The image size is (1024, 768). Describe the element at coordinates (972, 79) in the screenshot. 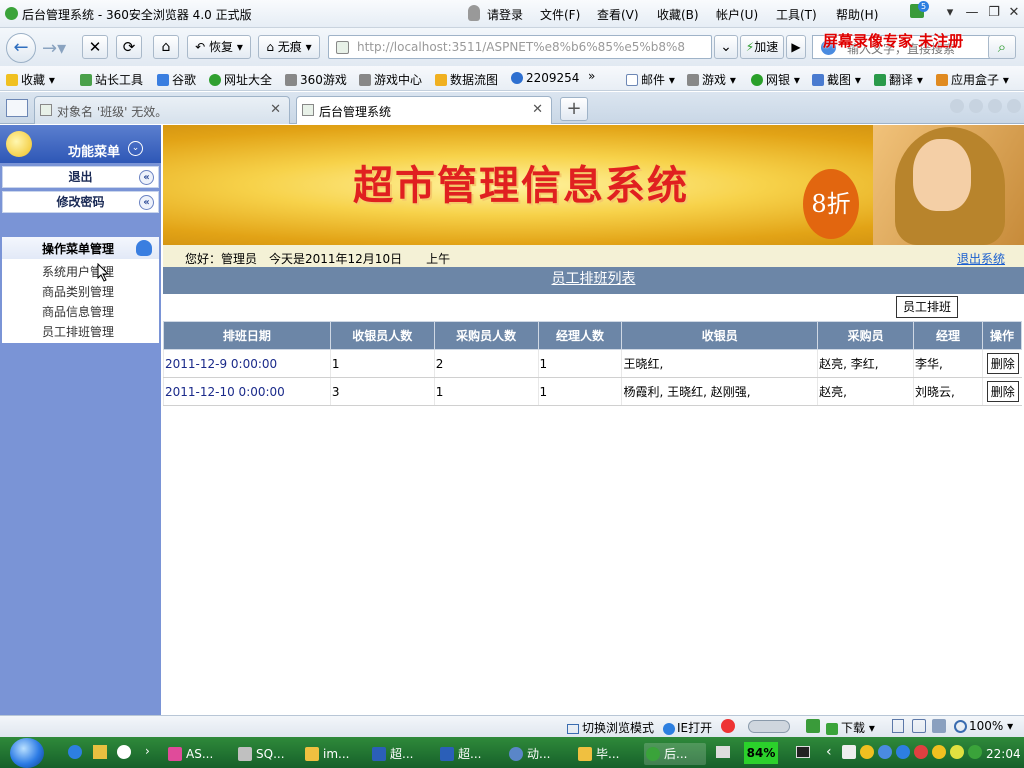

I see `bookmark-app-box: 应用盒子 ▾` at that location.